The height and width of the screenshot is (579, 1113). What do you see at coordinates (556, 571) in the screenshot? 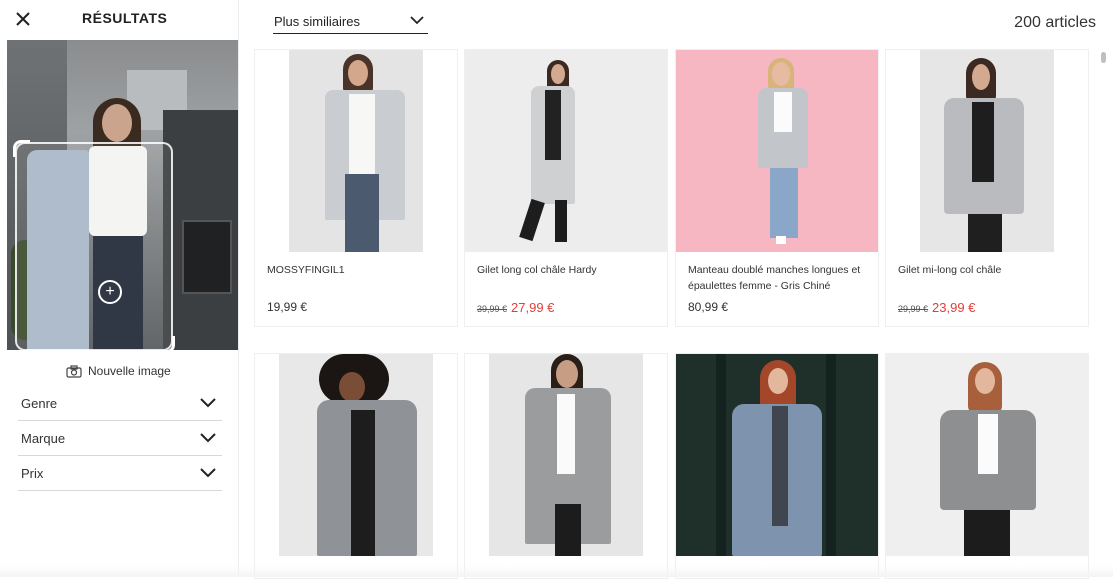
I see `bottom-shadow` at bounding box center [556, 571].